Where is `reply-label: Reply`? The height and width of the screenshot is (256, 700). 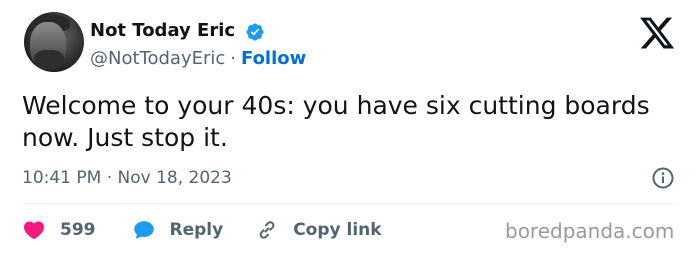
reply-label: Reply is located at coordinates (196, 230).